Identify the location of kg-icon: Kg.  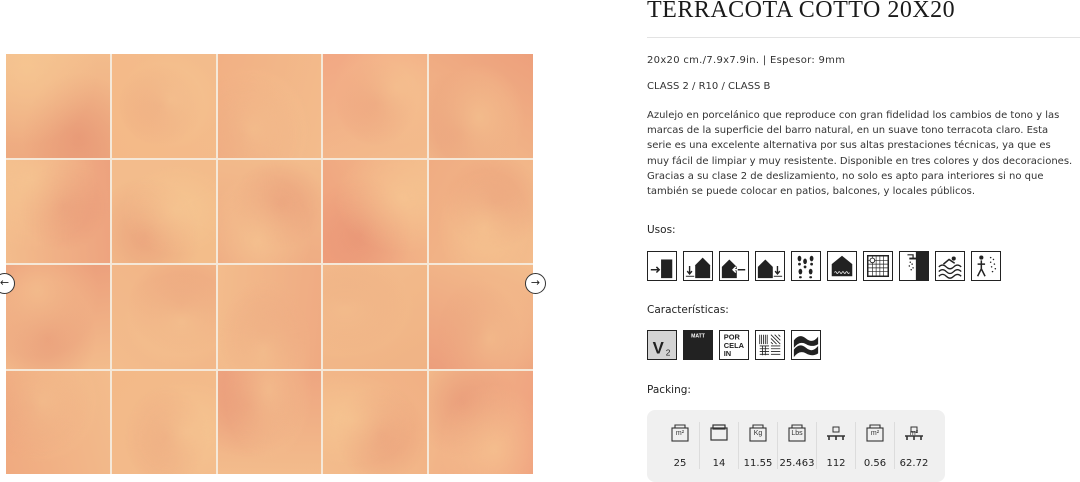
(758, 433).